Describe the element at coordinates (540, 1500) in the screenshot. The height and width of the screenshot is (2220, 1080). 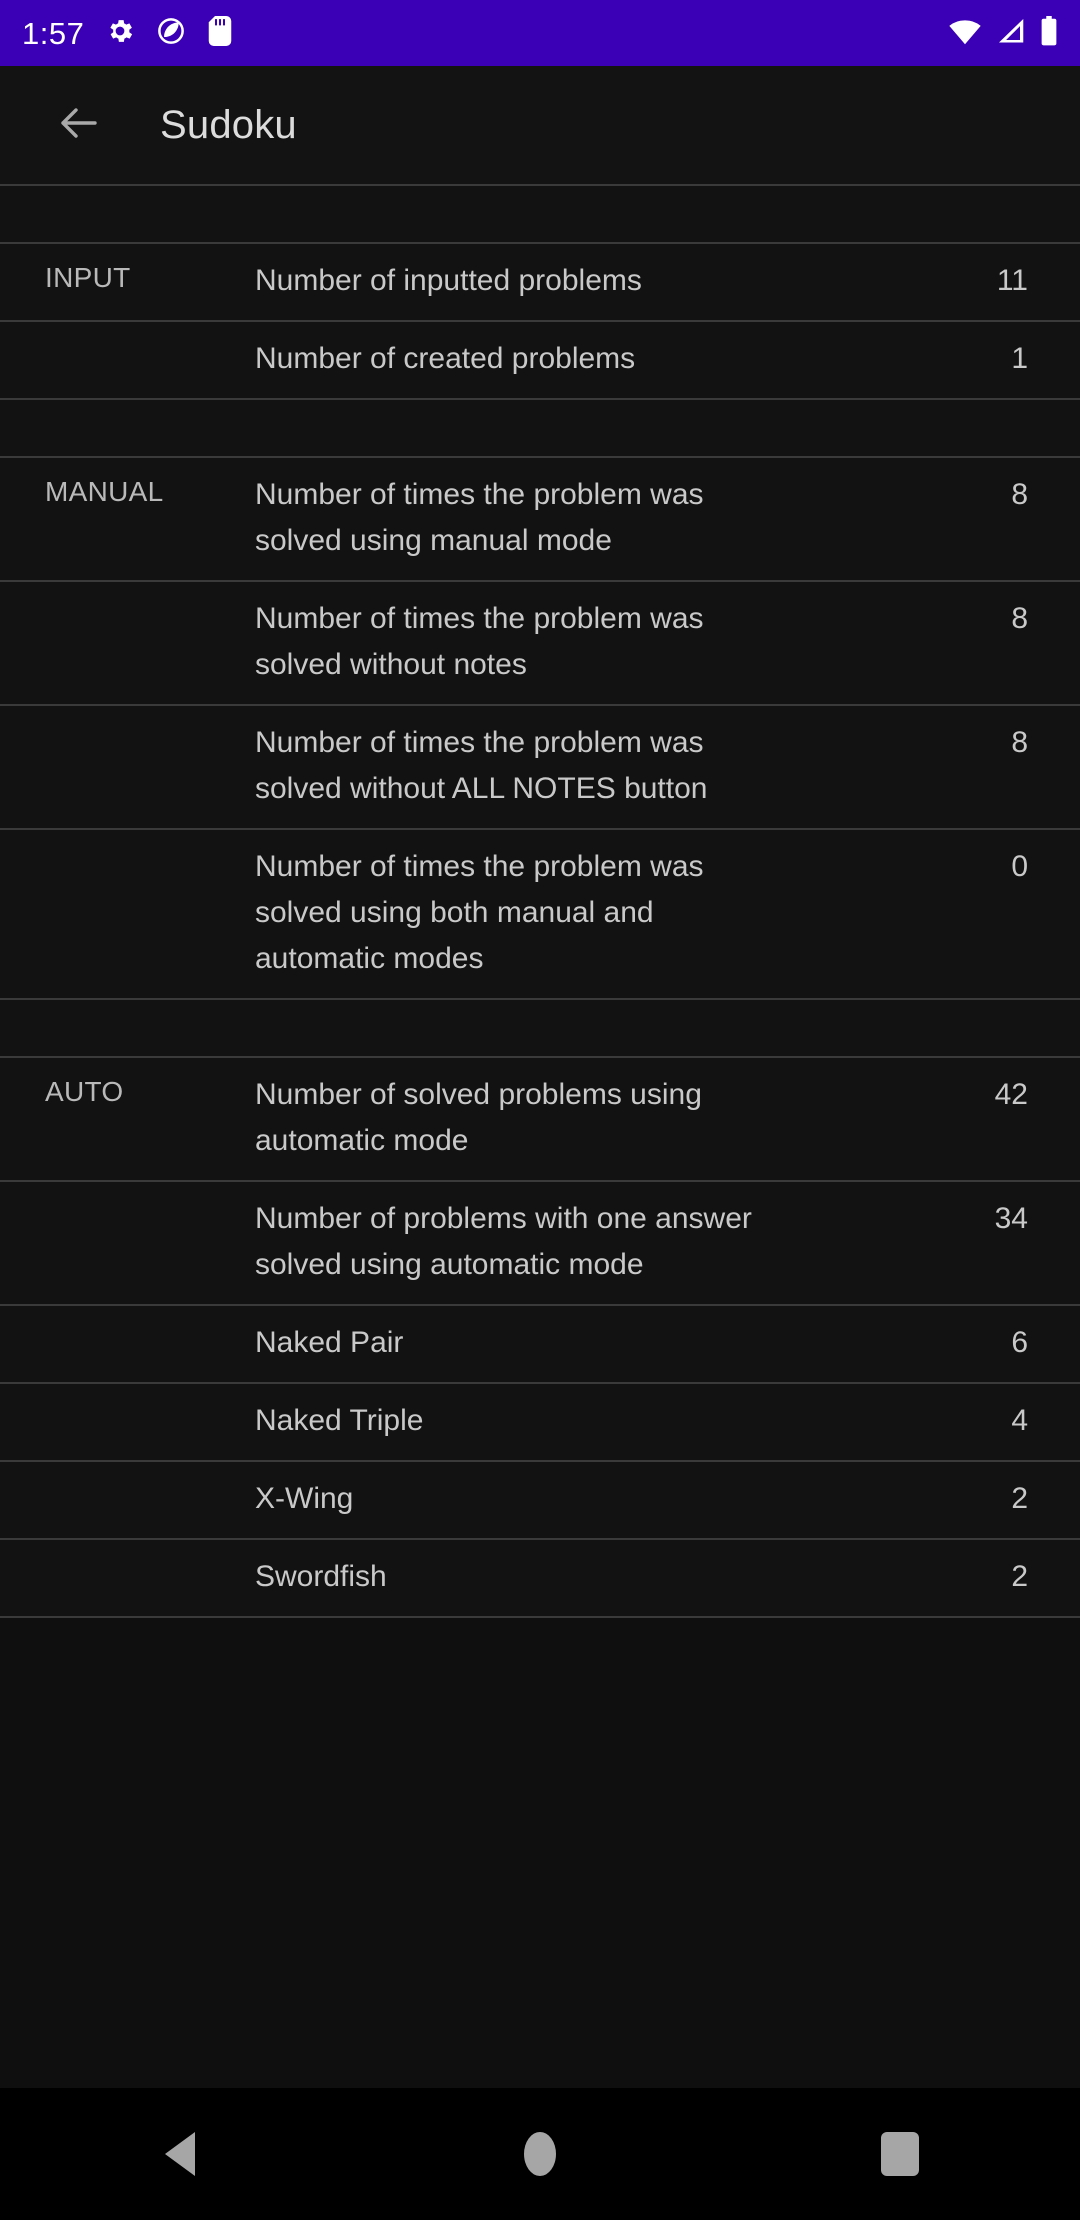
I see `table-row: X-Wing 2` at that location.